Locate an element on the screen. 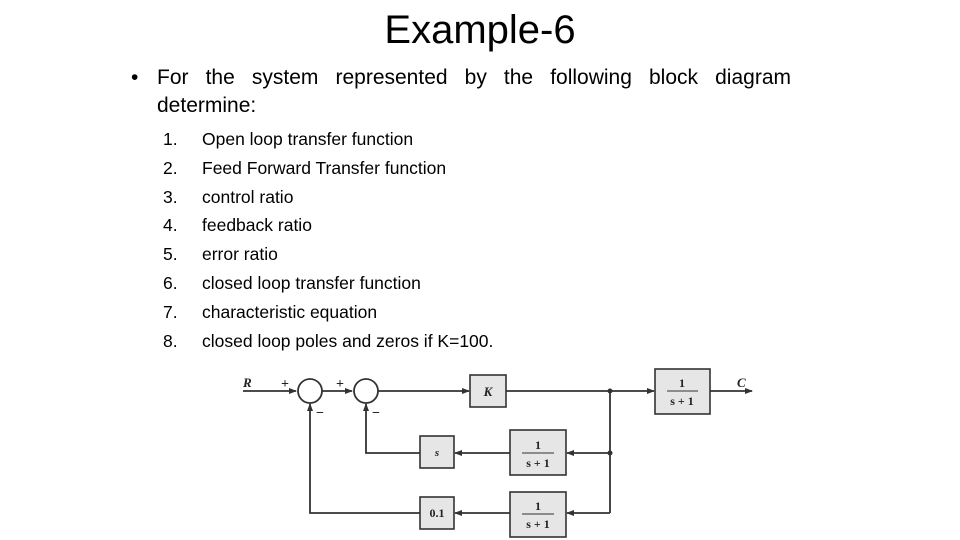 The height and width of the screenshot is (540, 960). output-label: C is located at coordinates (741, 382).